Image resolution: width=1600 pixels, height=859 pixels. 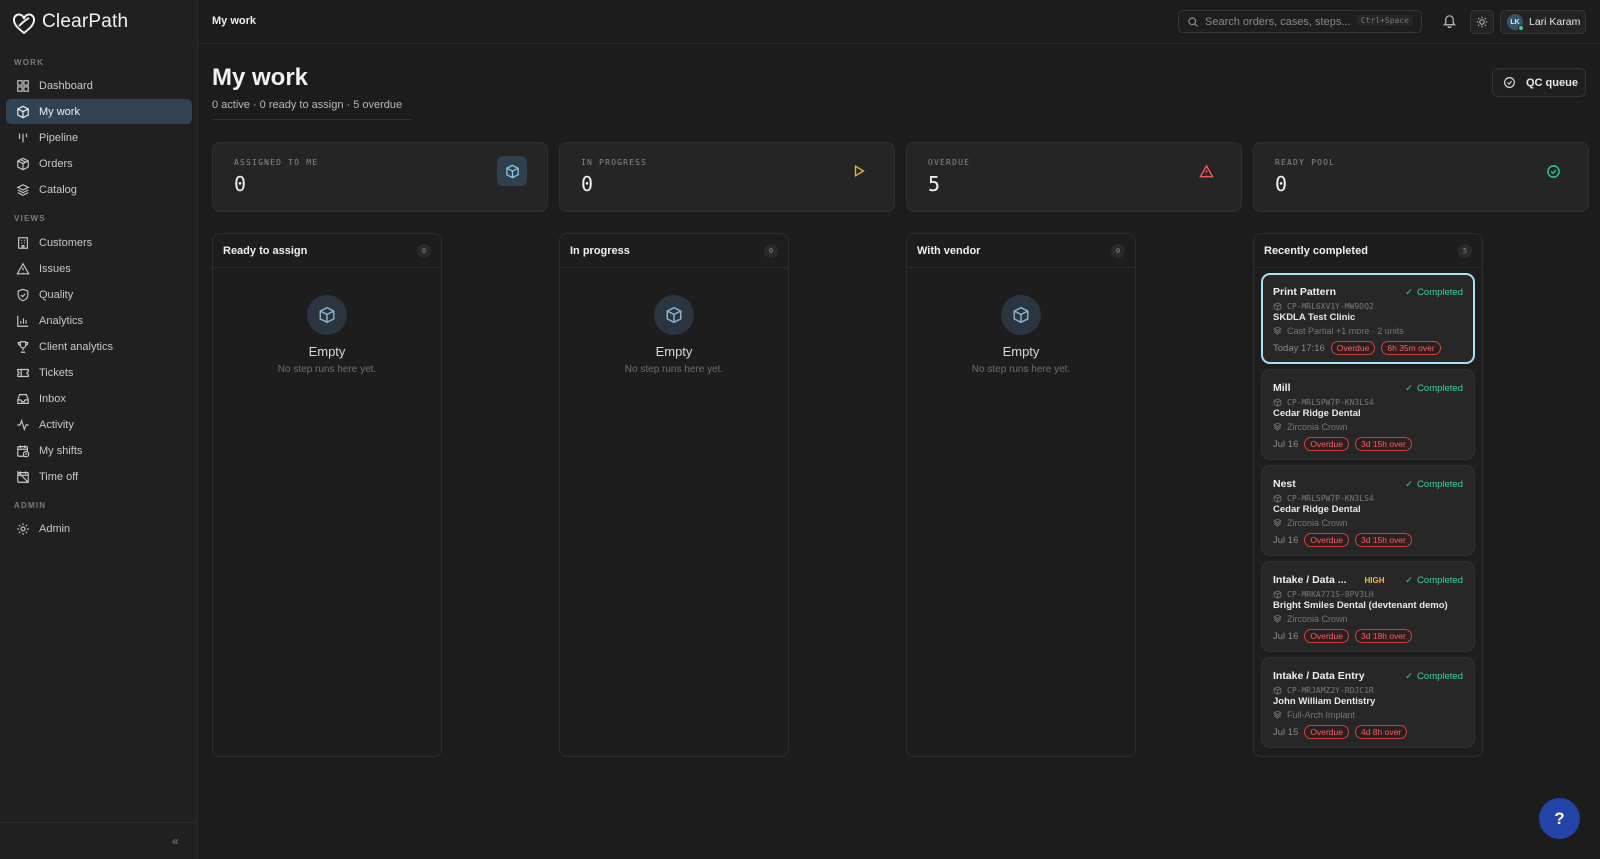 I want to click on calendar-clock-icon, so click(x=23, y=450).